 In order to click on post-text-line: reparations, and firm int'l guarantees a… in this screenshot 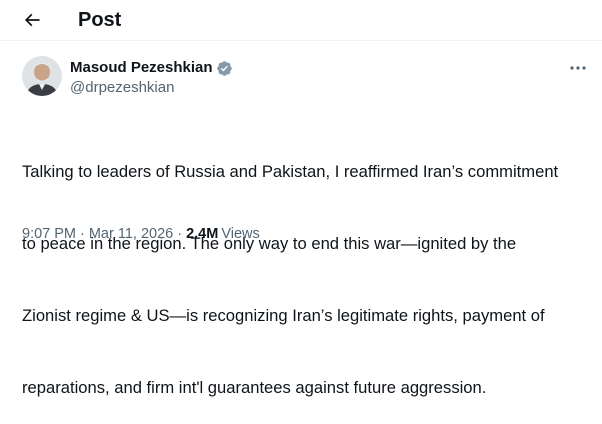, I will do `click(254, 387)`.